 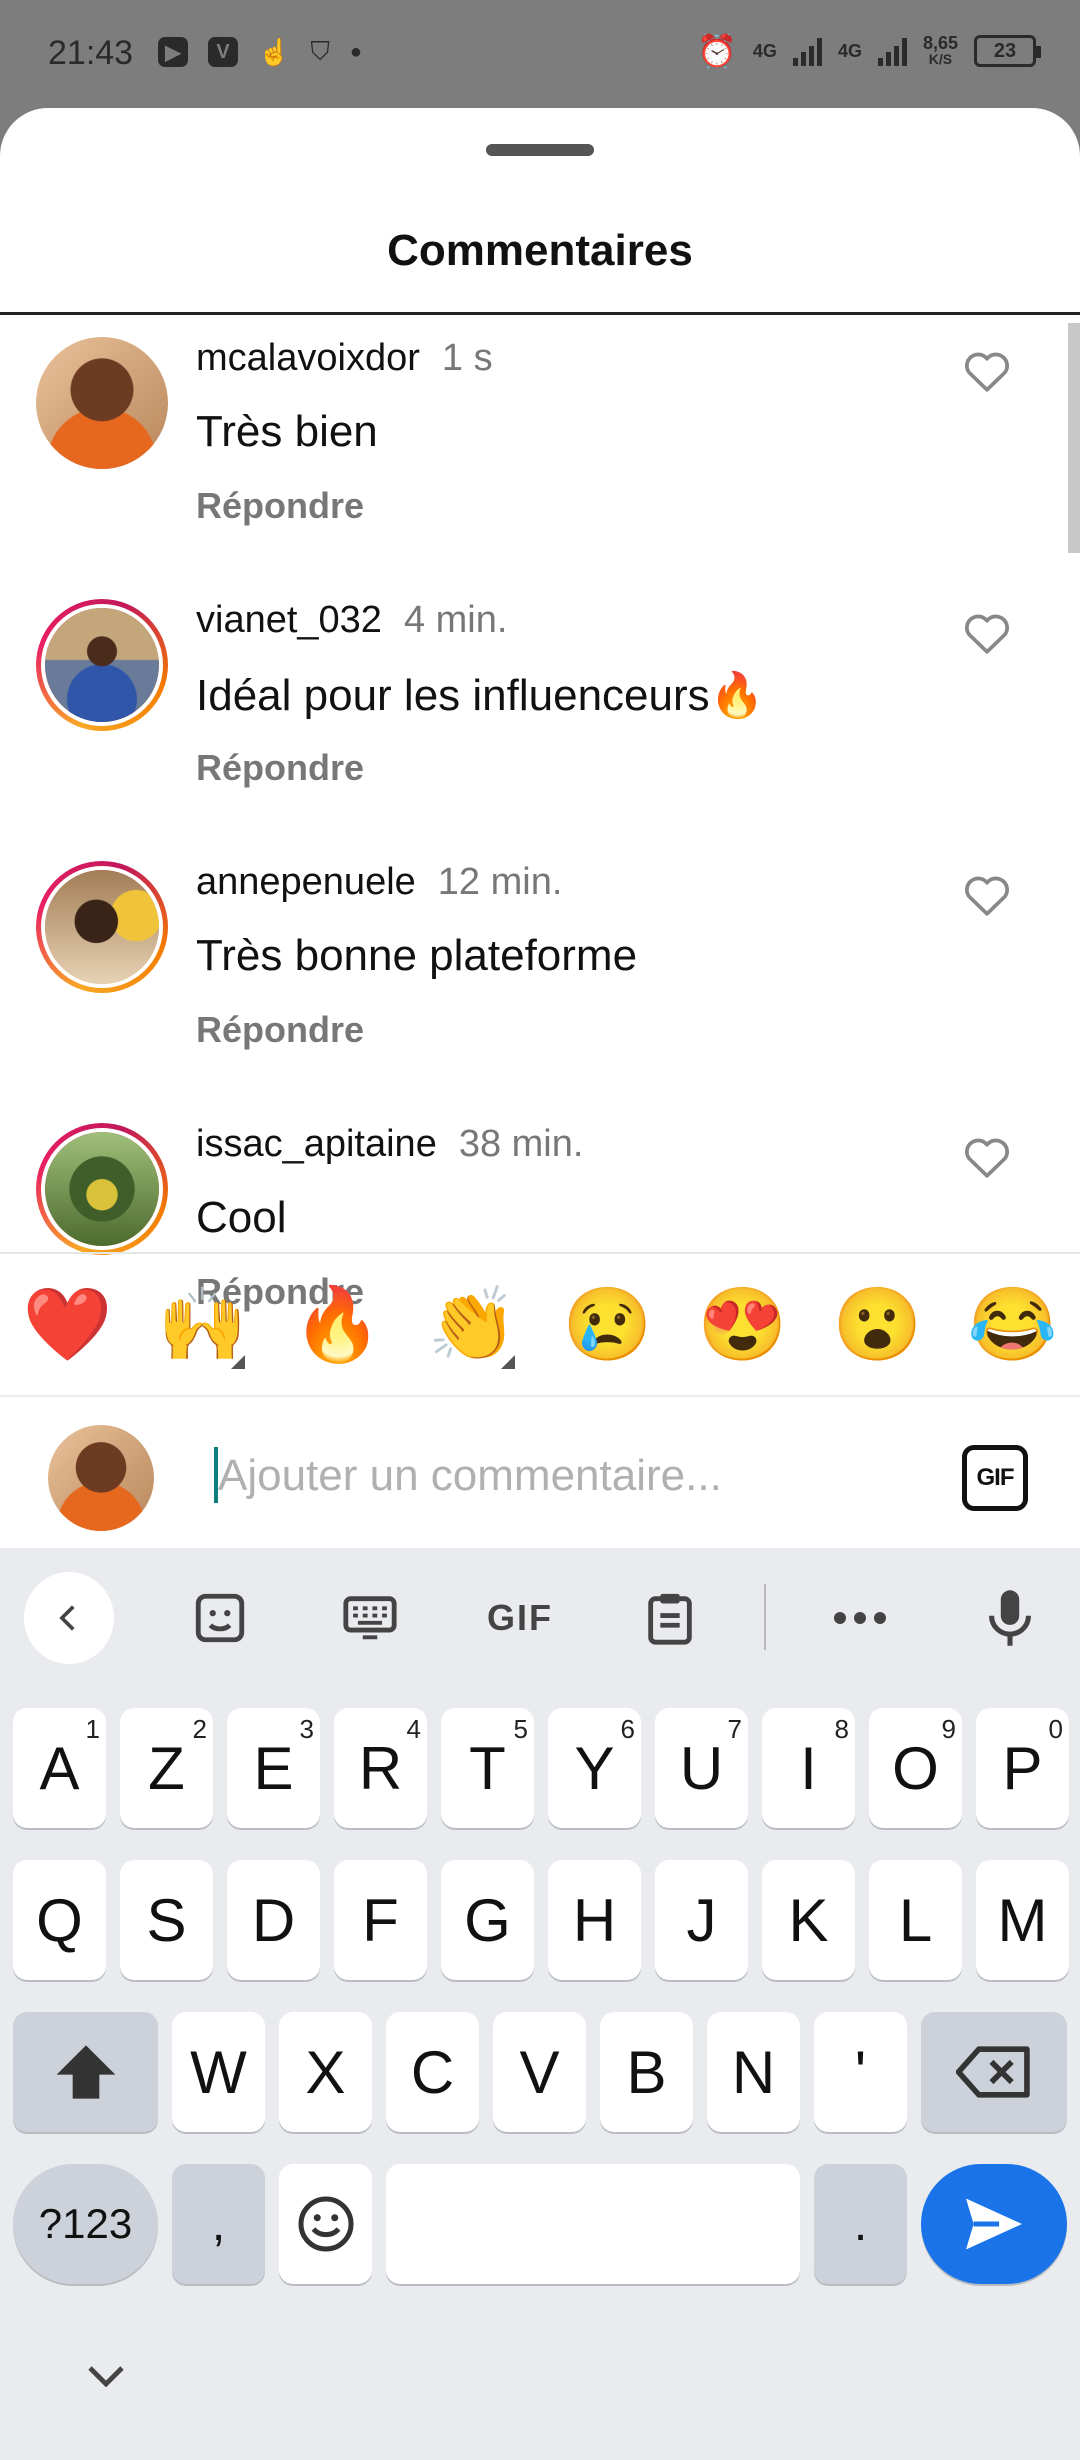 I want to click on key-o: O9, so click(x=915, y=1768).